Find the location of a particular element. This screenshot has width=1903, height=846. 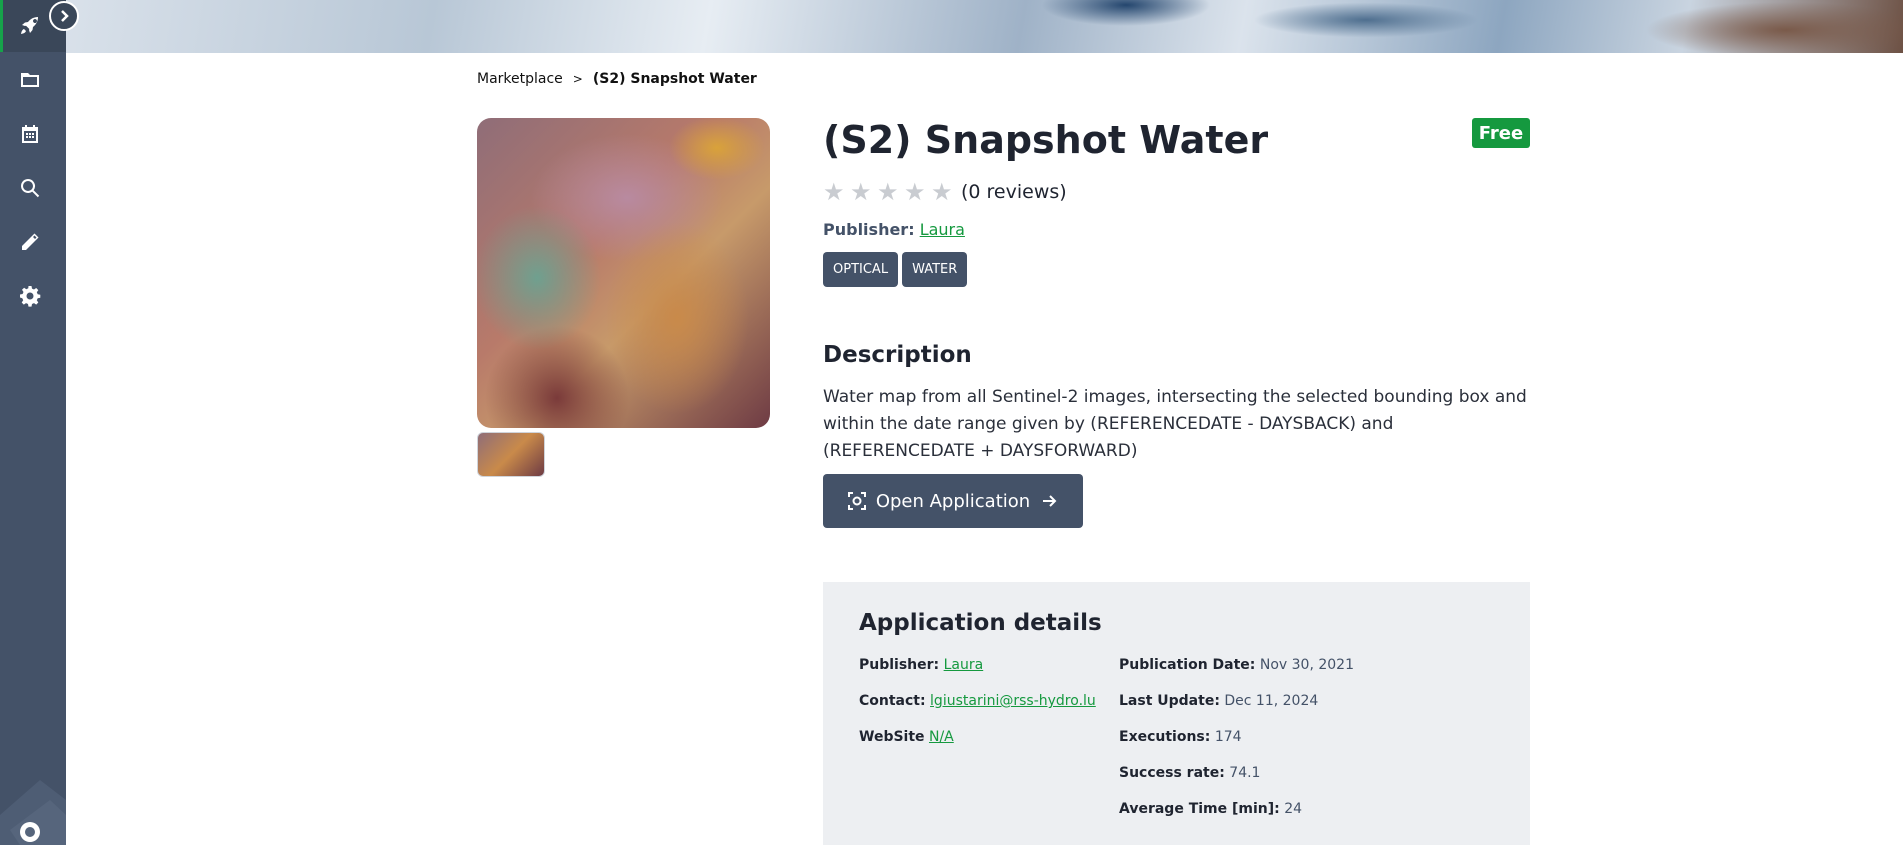

detail-publisher: Publisher: Laura is located at coordinates (921, 665).